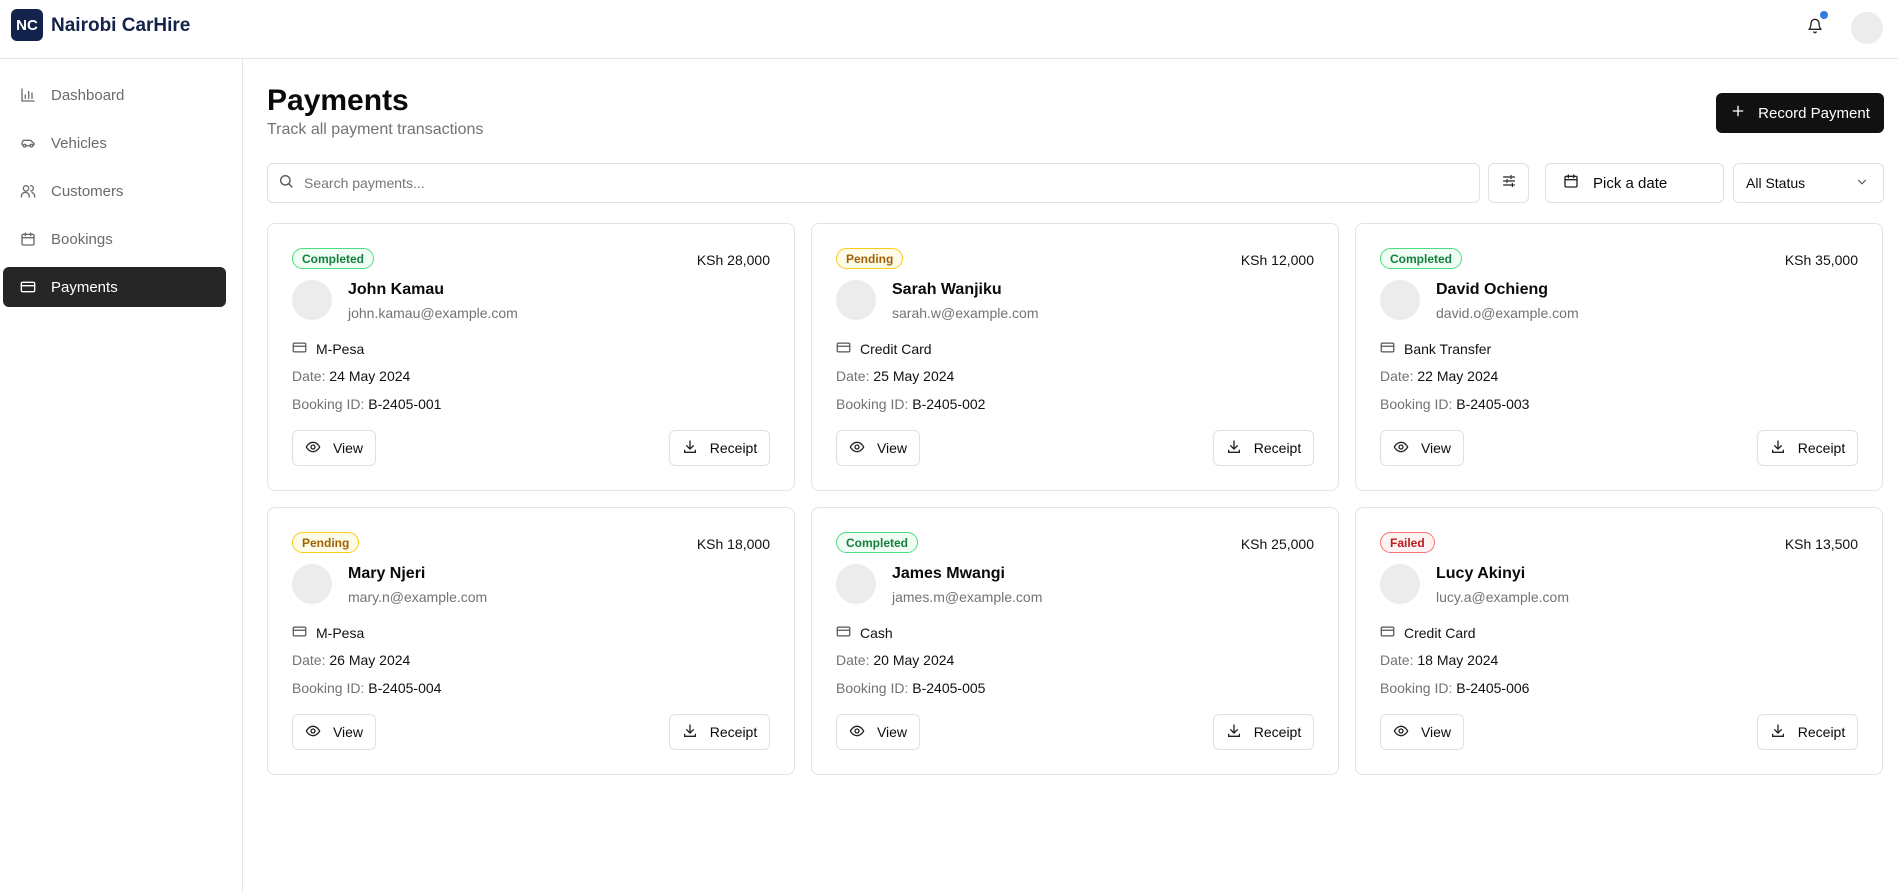  What do you see at coordinates (351, 660) in the screenshot?
I see `payment-date: Date: 26 May 2024` at bounding box center [351, 660].